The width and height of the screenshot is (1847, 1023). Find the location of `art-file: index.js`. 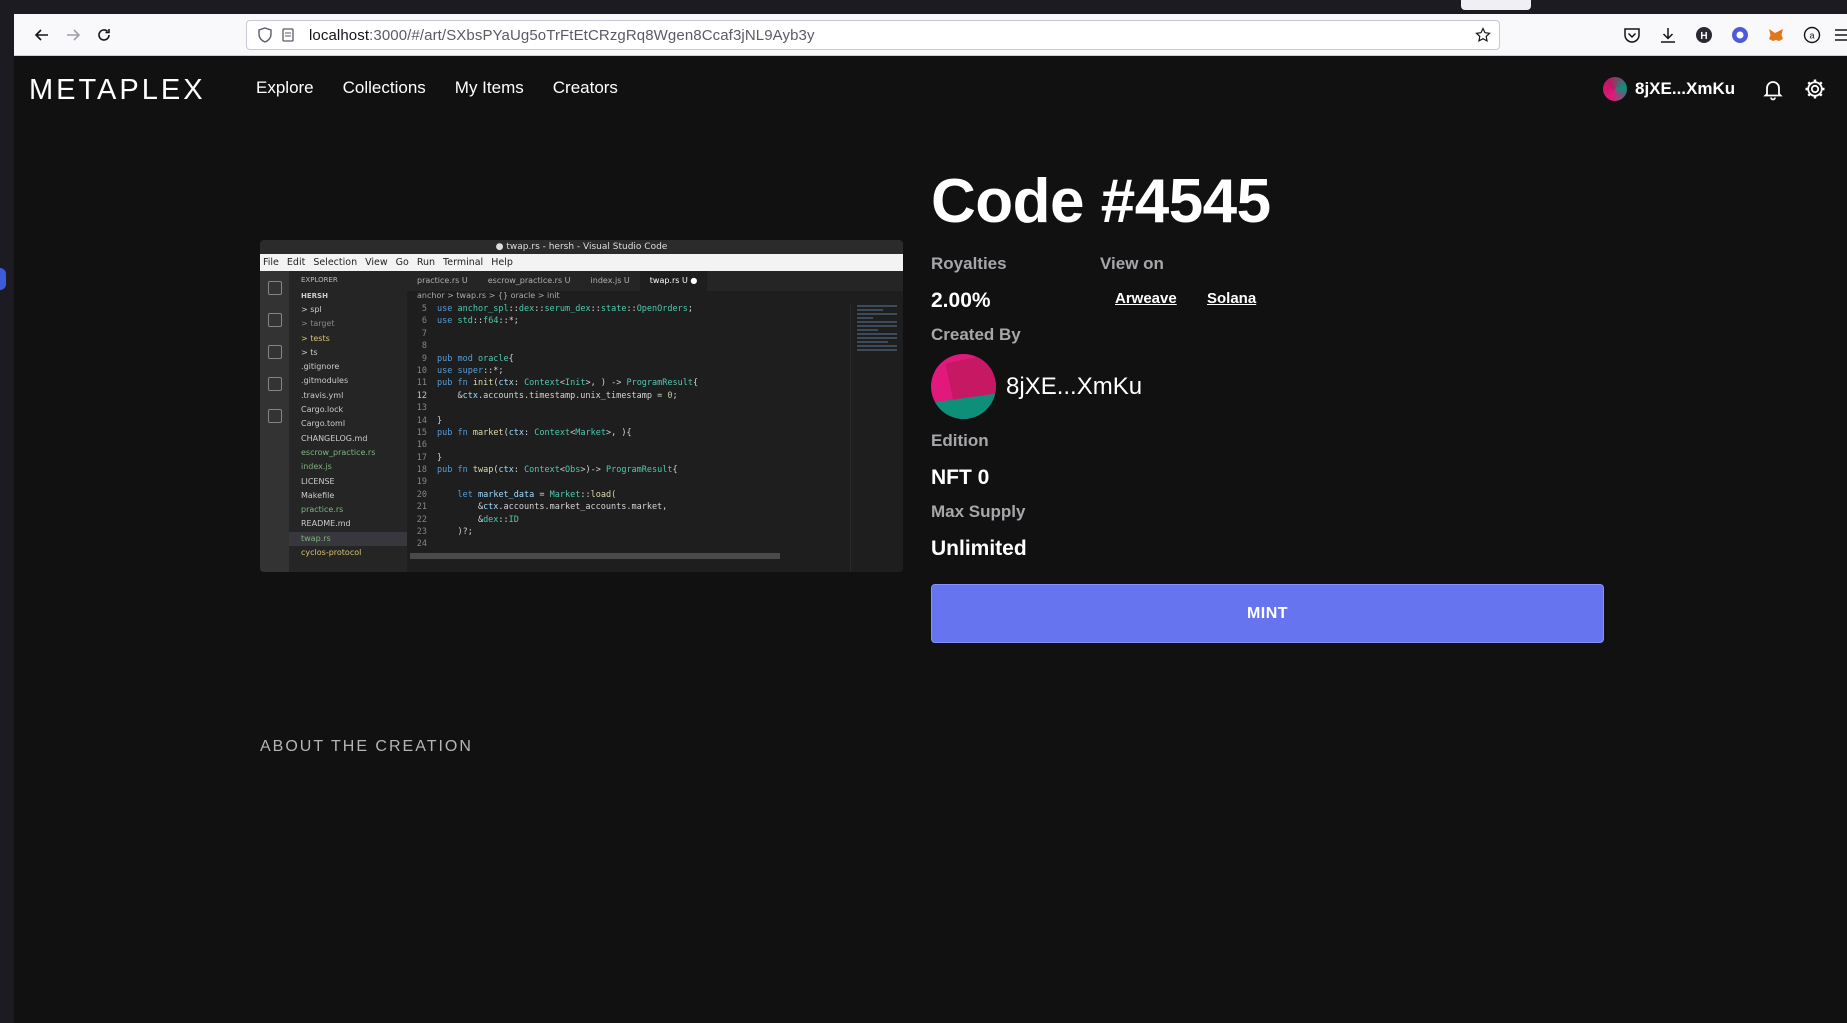

art-file: index.js is located at coordinates (316, 467).